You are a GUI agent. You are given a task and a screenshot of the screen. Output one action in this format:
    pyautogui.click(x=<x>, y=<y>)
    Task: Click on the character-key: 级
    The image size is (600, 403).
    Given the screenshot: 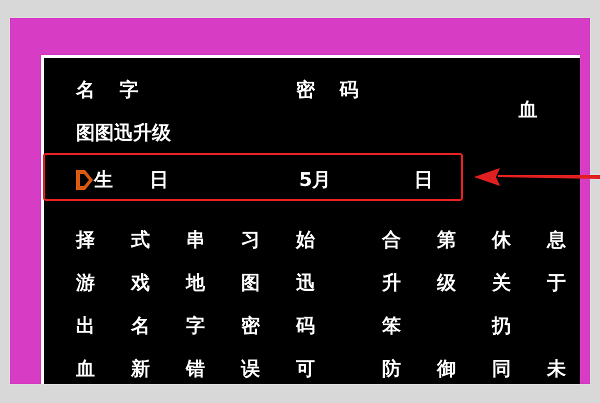 What is the action you would take?
    pyautogui.click(x=446, y=283)
    